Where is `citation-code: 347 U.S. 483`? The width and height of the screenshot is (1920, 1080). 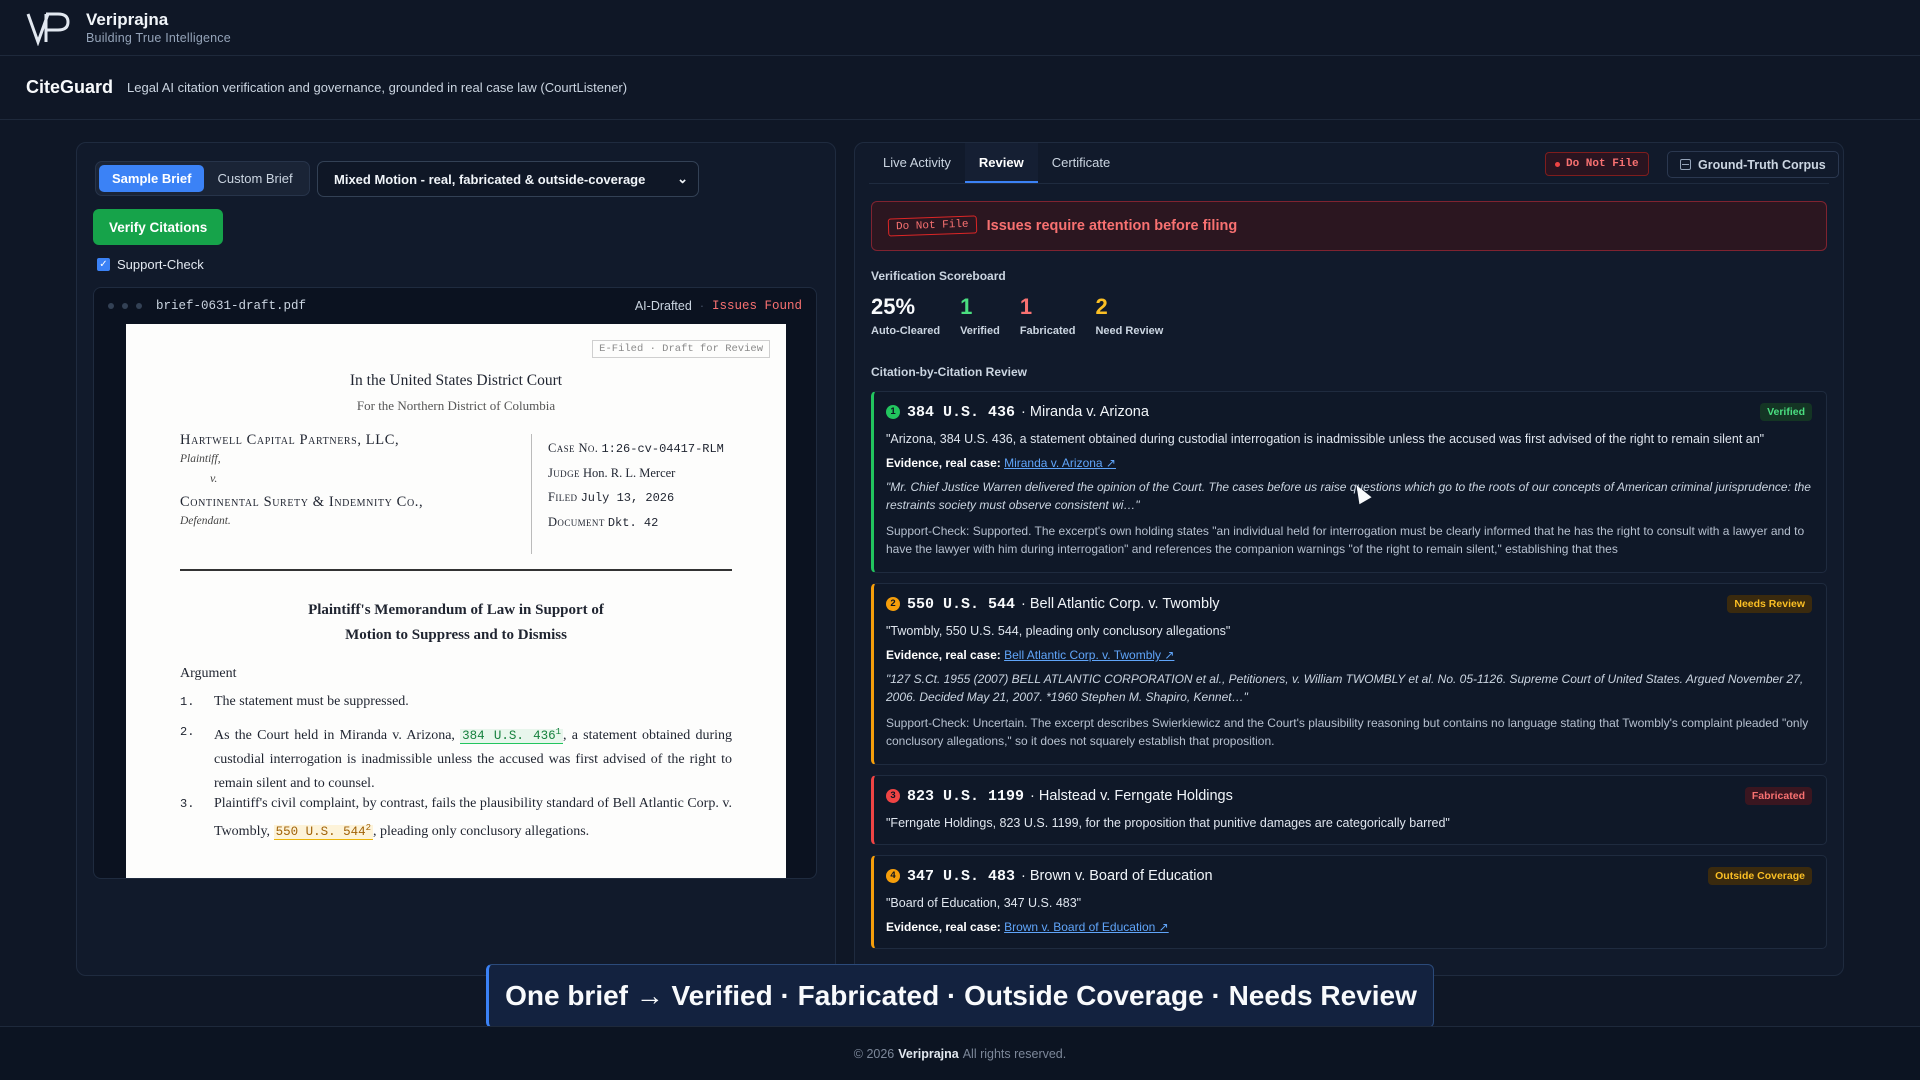 citation-code: 347 U.S. 483 is located at coordinates (961, 876).